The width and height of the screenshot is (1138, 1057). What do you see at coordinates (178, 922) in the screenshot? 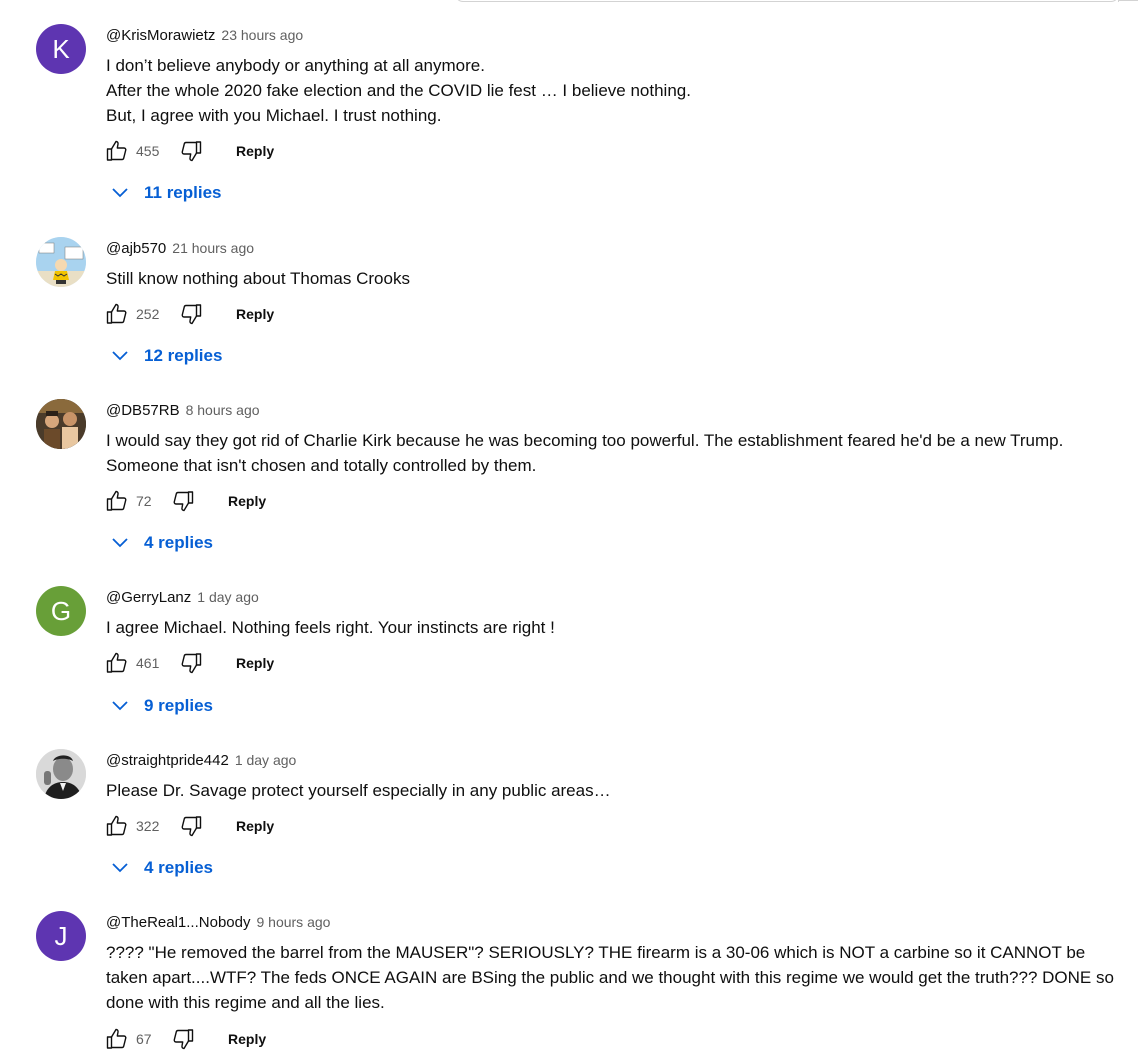
I see `comment-author: @TheReal1...Nobody` at bounding box center [178, 922].